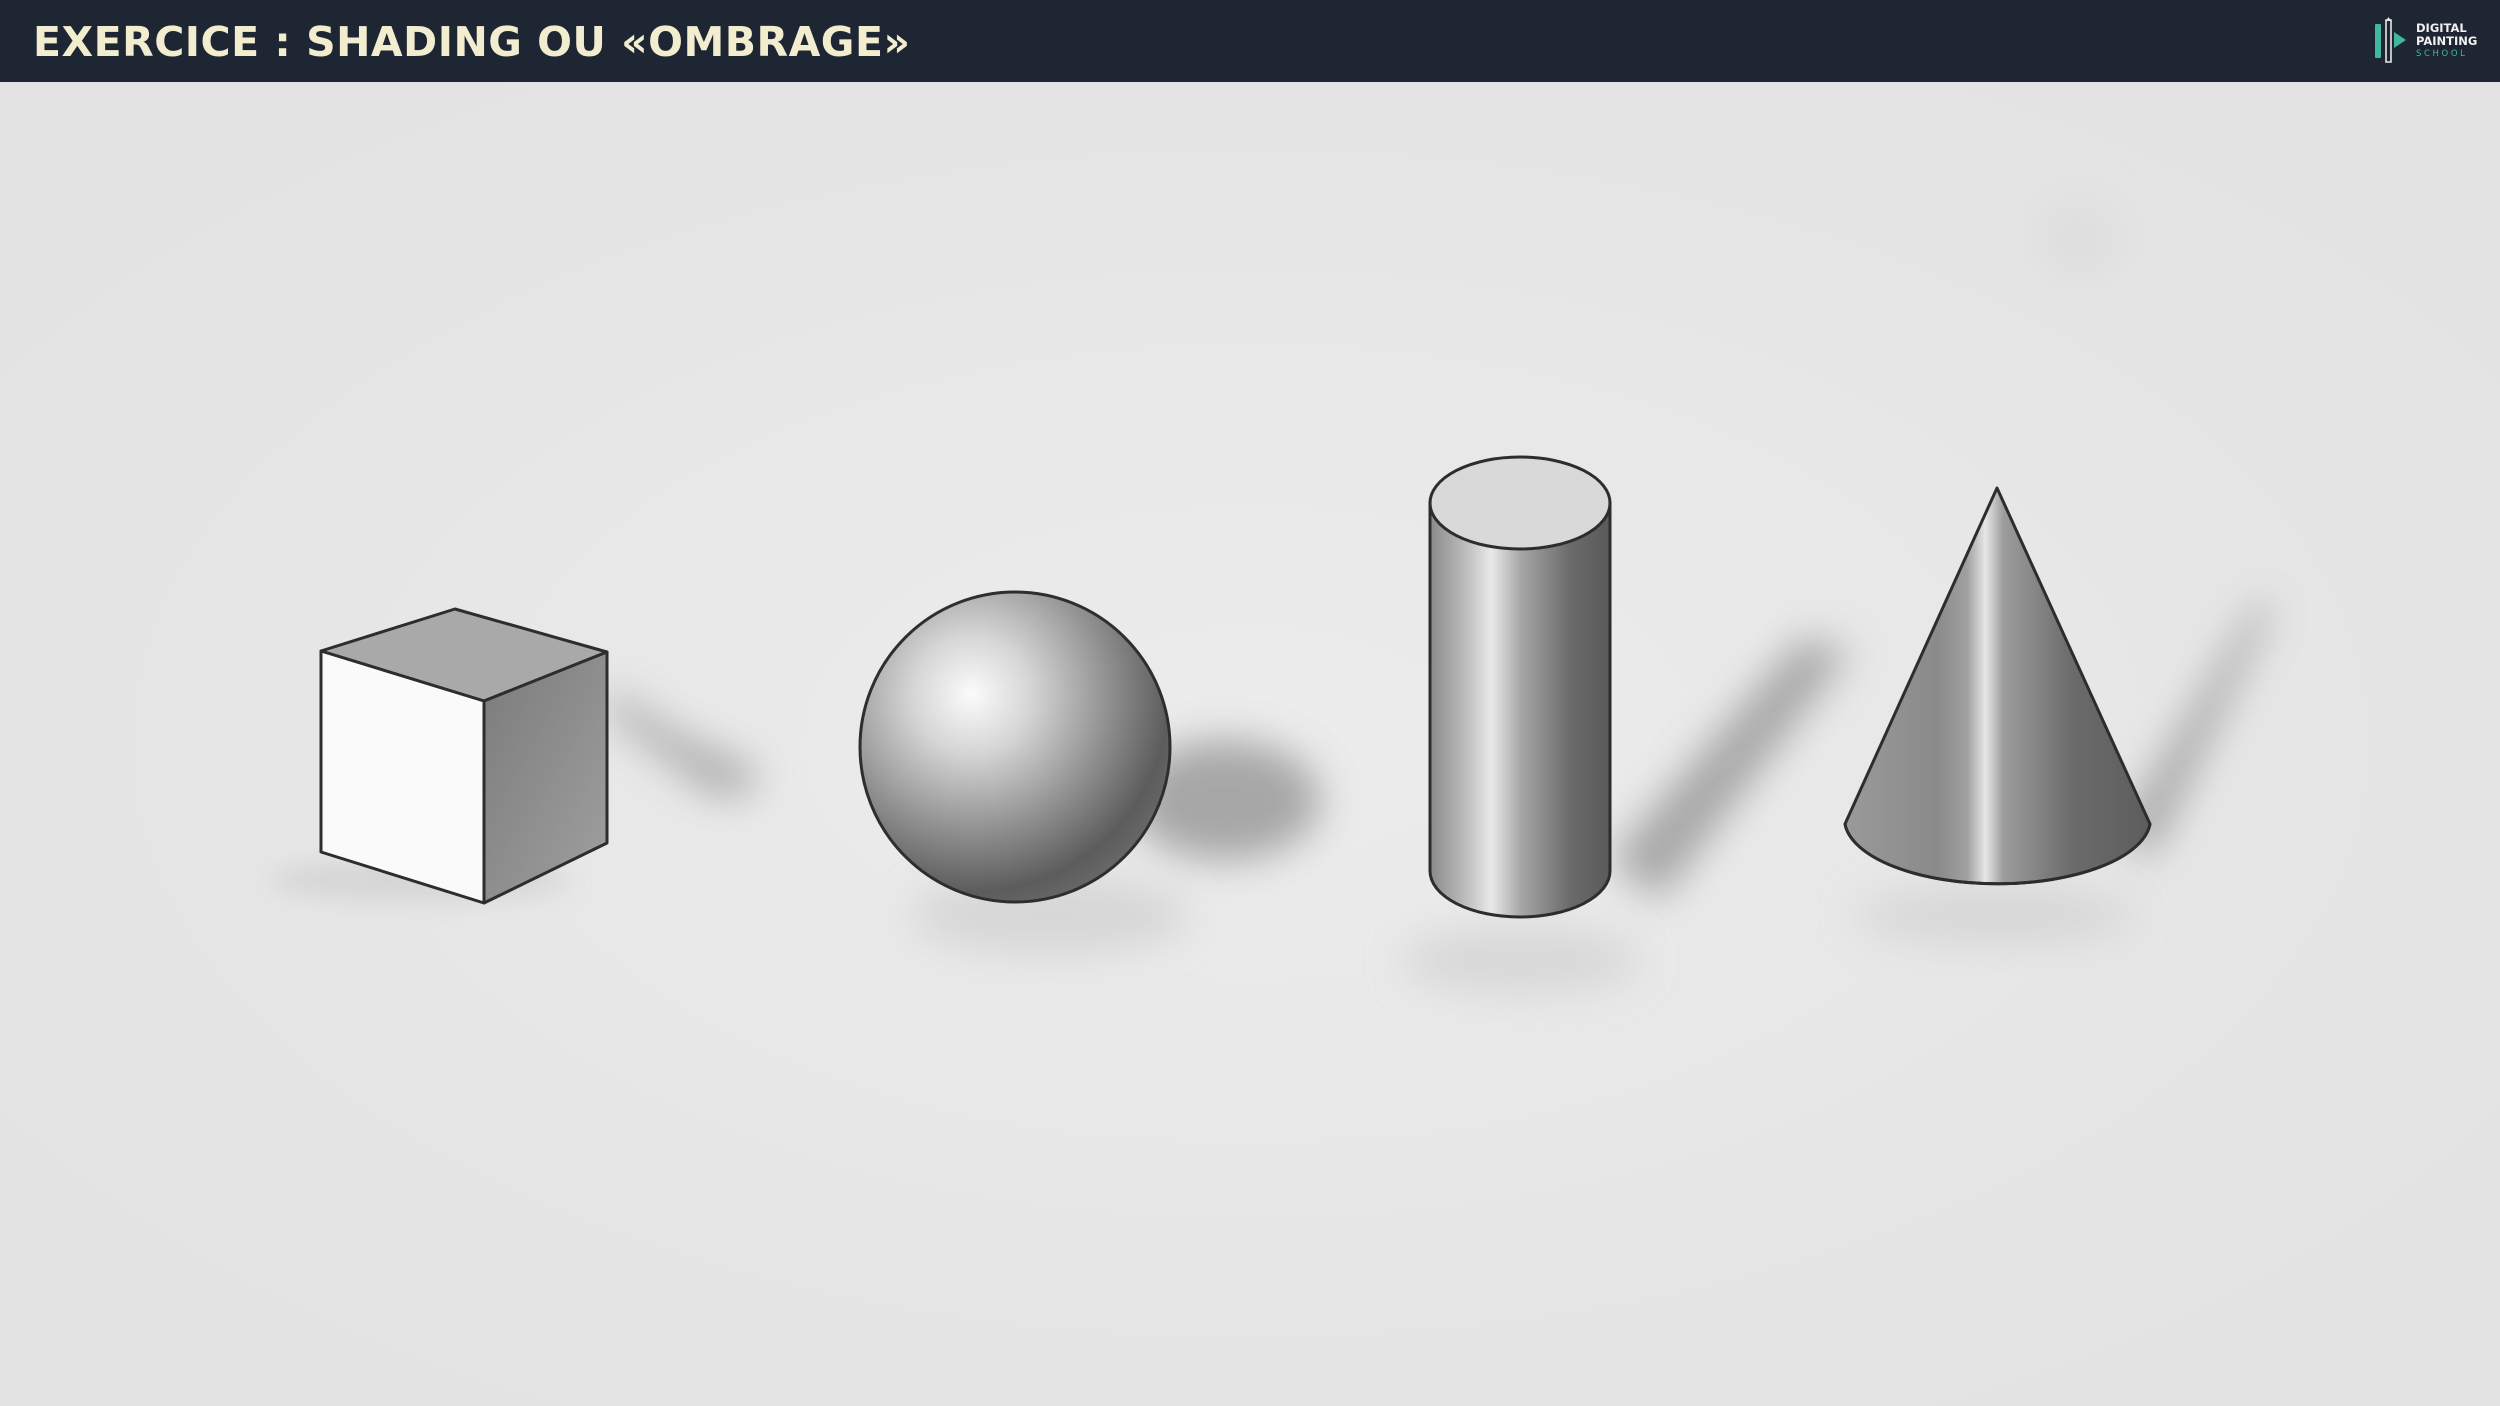  What do you see at coordinates (1520, 710) in the screenshot?
I see `cylinder-body` at bounding box center [1520, 710].